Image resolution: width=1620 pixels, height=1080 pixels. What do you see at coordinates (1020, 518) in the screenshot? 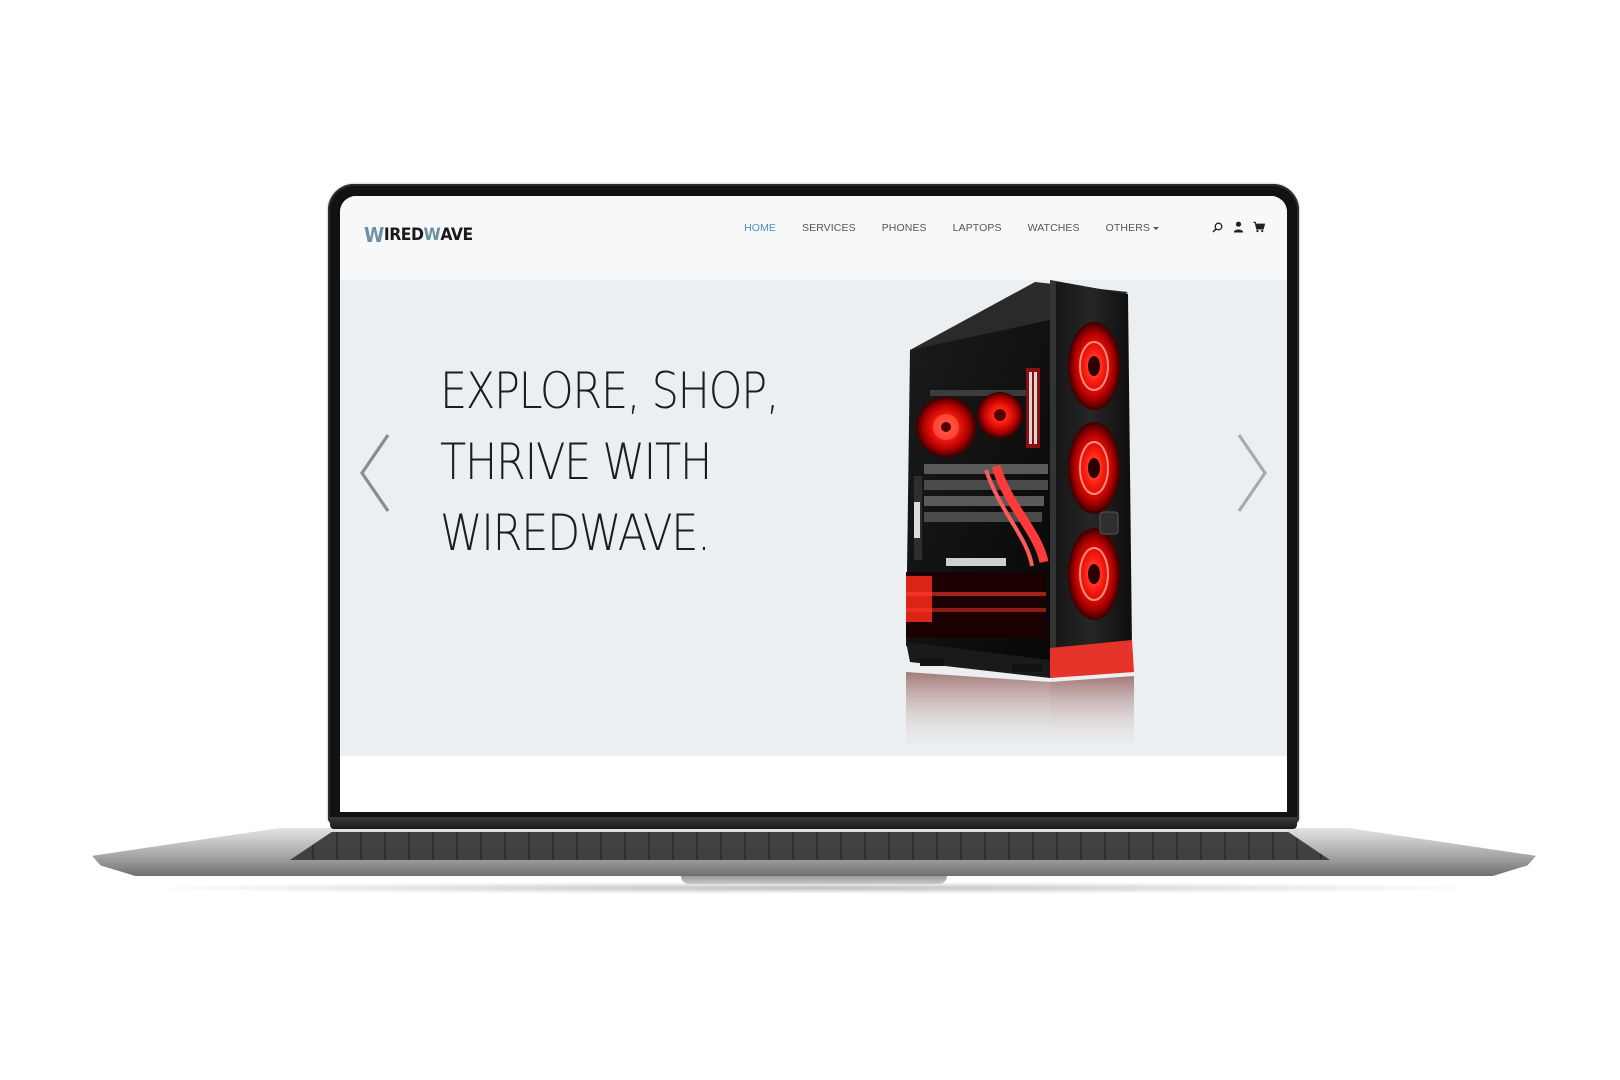
I see `gaming-pc-image` at bounding box center [1020, 518].